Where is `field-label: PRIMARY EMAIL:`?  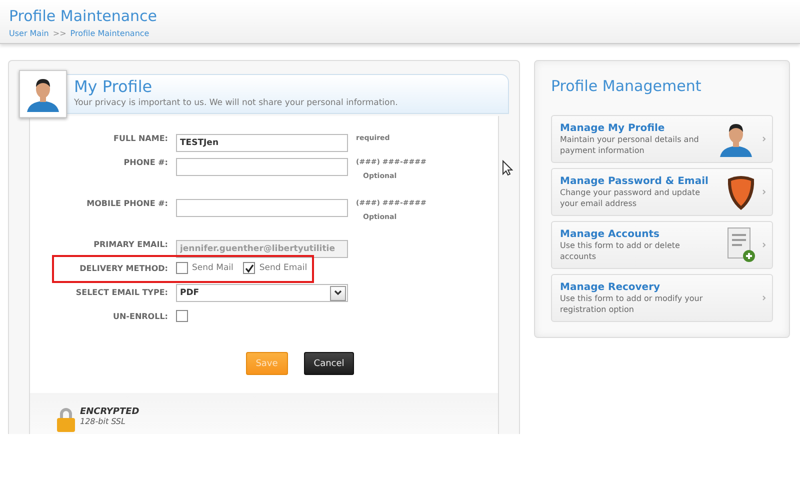
field-label: PRIMARY EMAIL: is located at coordinates (130, 244).